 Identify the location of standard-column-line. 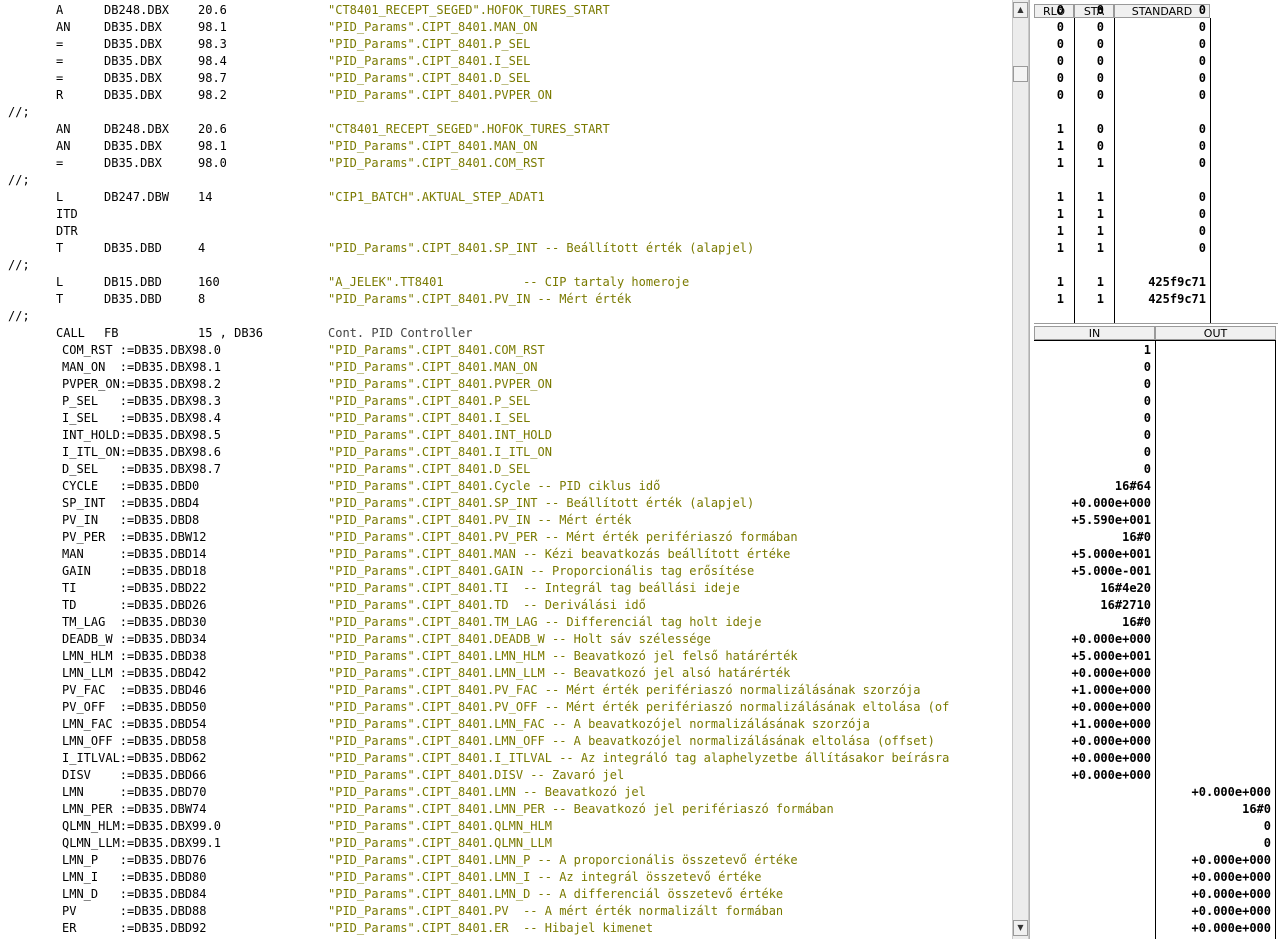
(1210, 171).